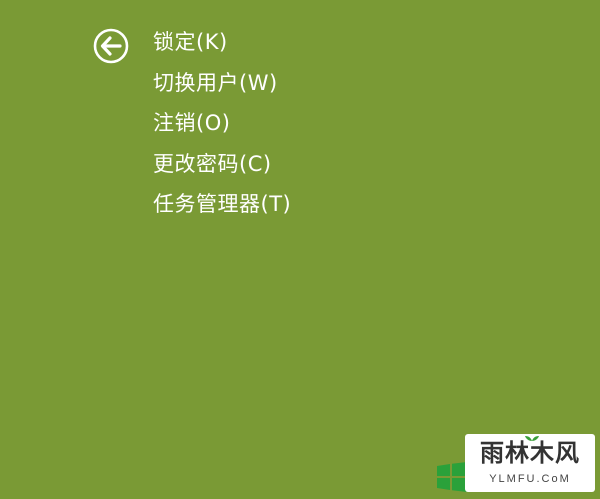  Describe the element at coordinates (530, 479) in the screenshot. I see `watermark-url: YLMFU.CoM` at that location.